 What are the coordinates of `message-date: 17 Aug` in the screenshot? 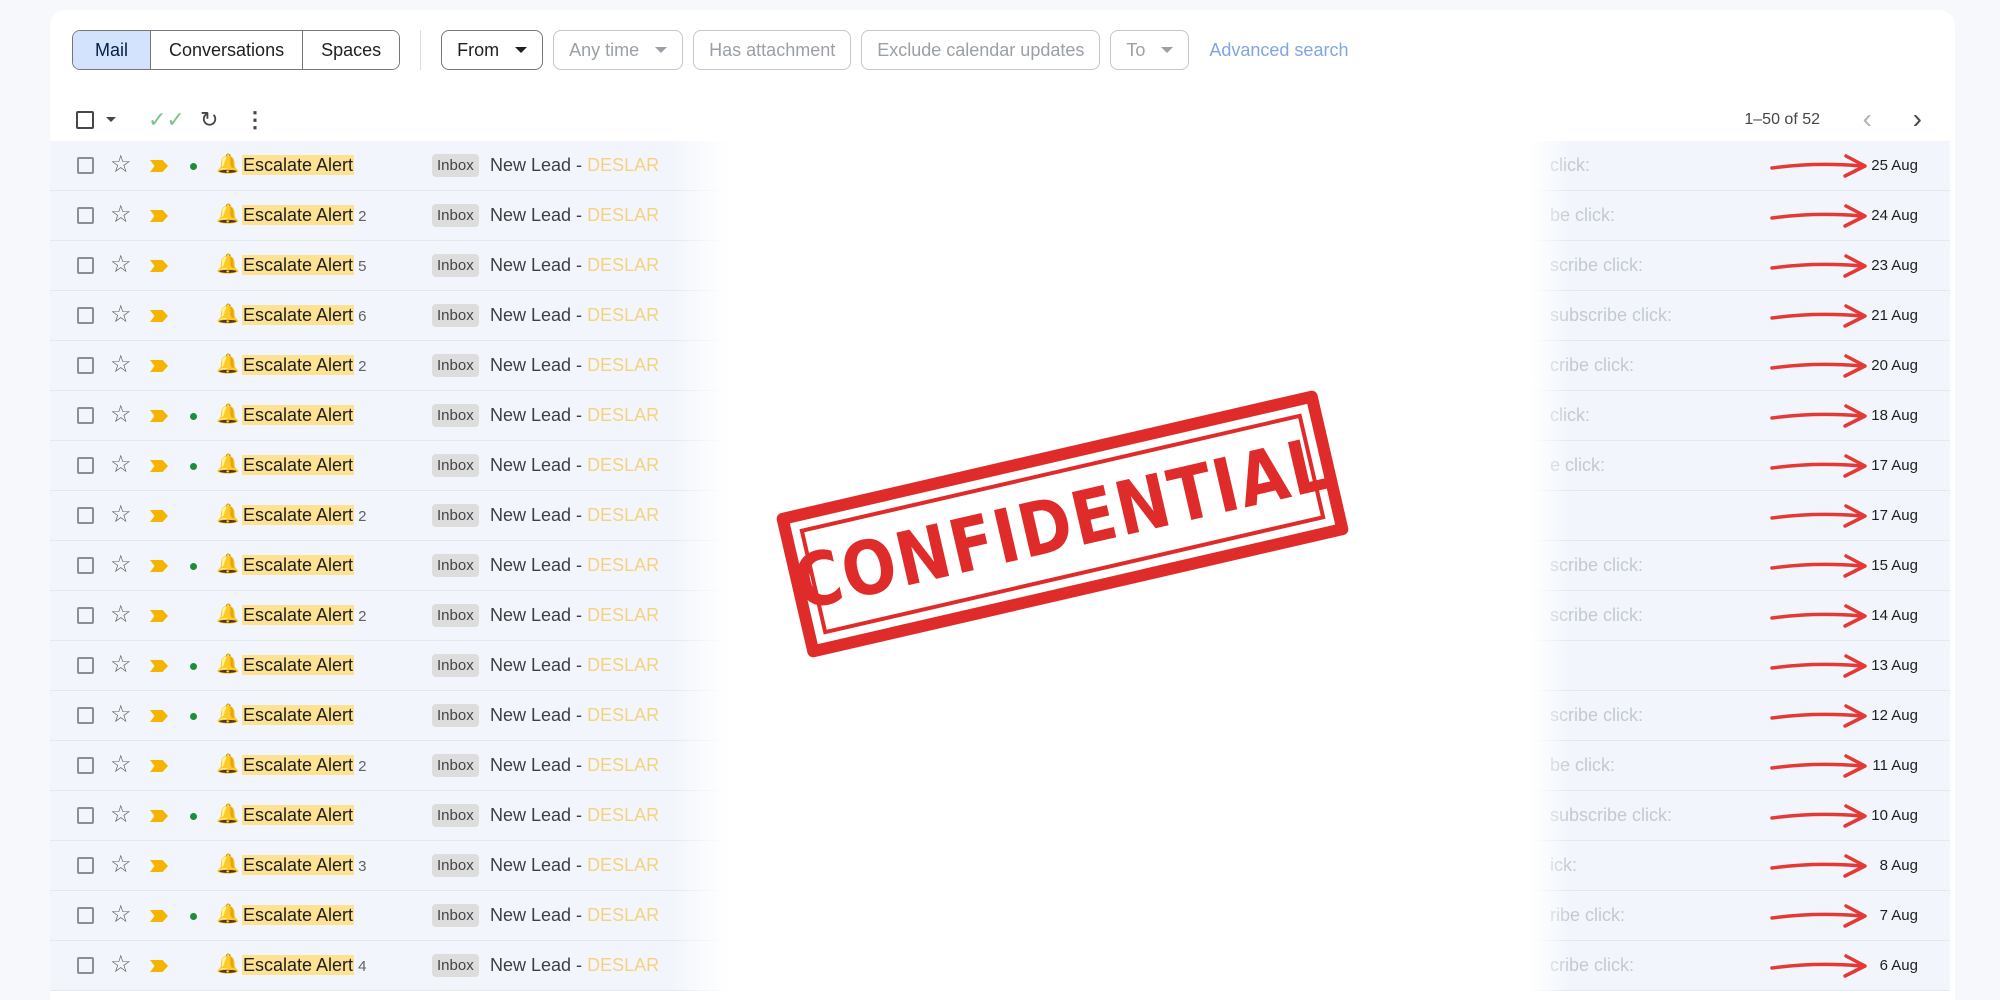 It's located at (1894, 515).